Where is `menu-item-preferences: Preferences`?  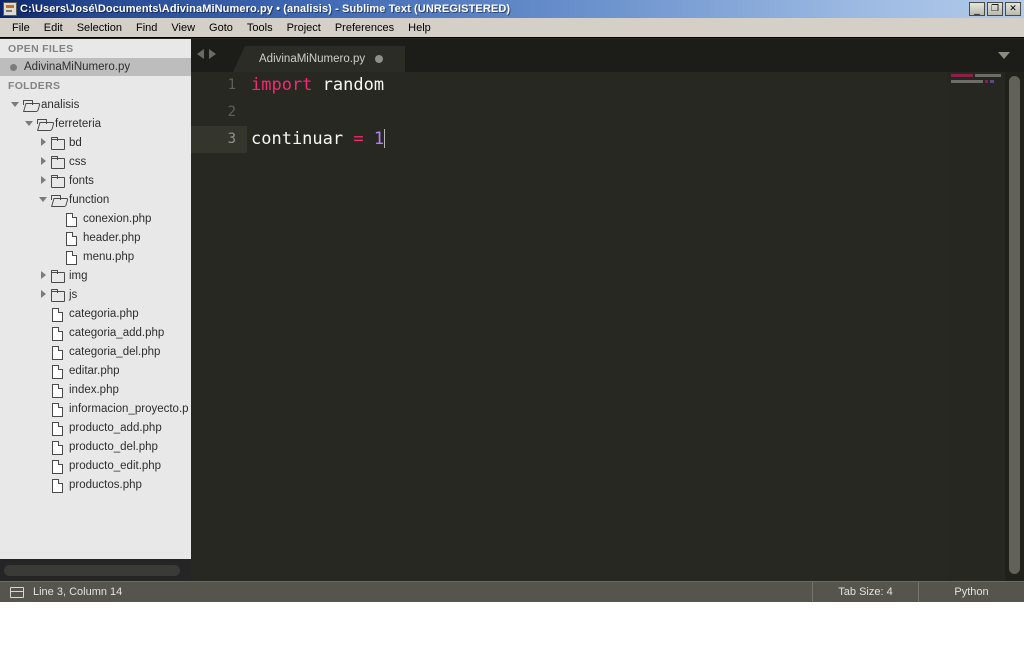 menu-item-preferences: Preferences is located at coordinates (364, 28).